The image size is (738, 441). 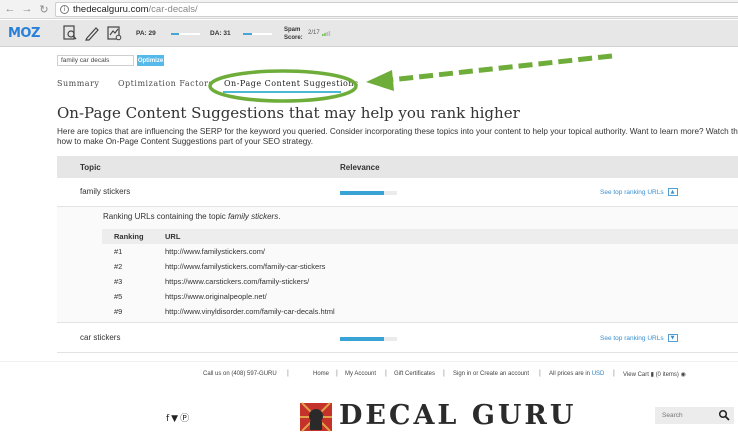 What do you see at coordinates (24, 33) in the screenshot?
I see `moz-logo: MOZ` at bounding box center [24, 33].